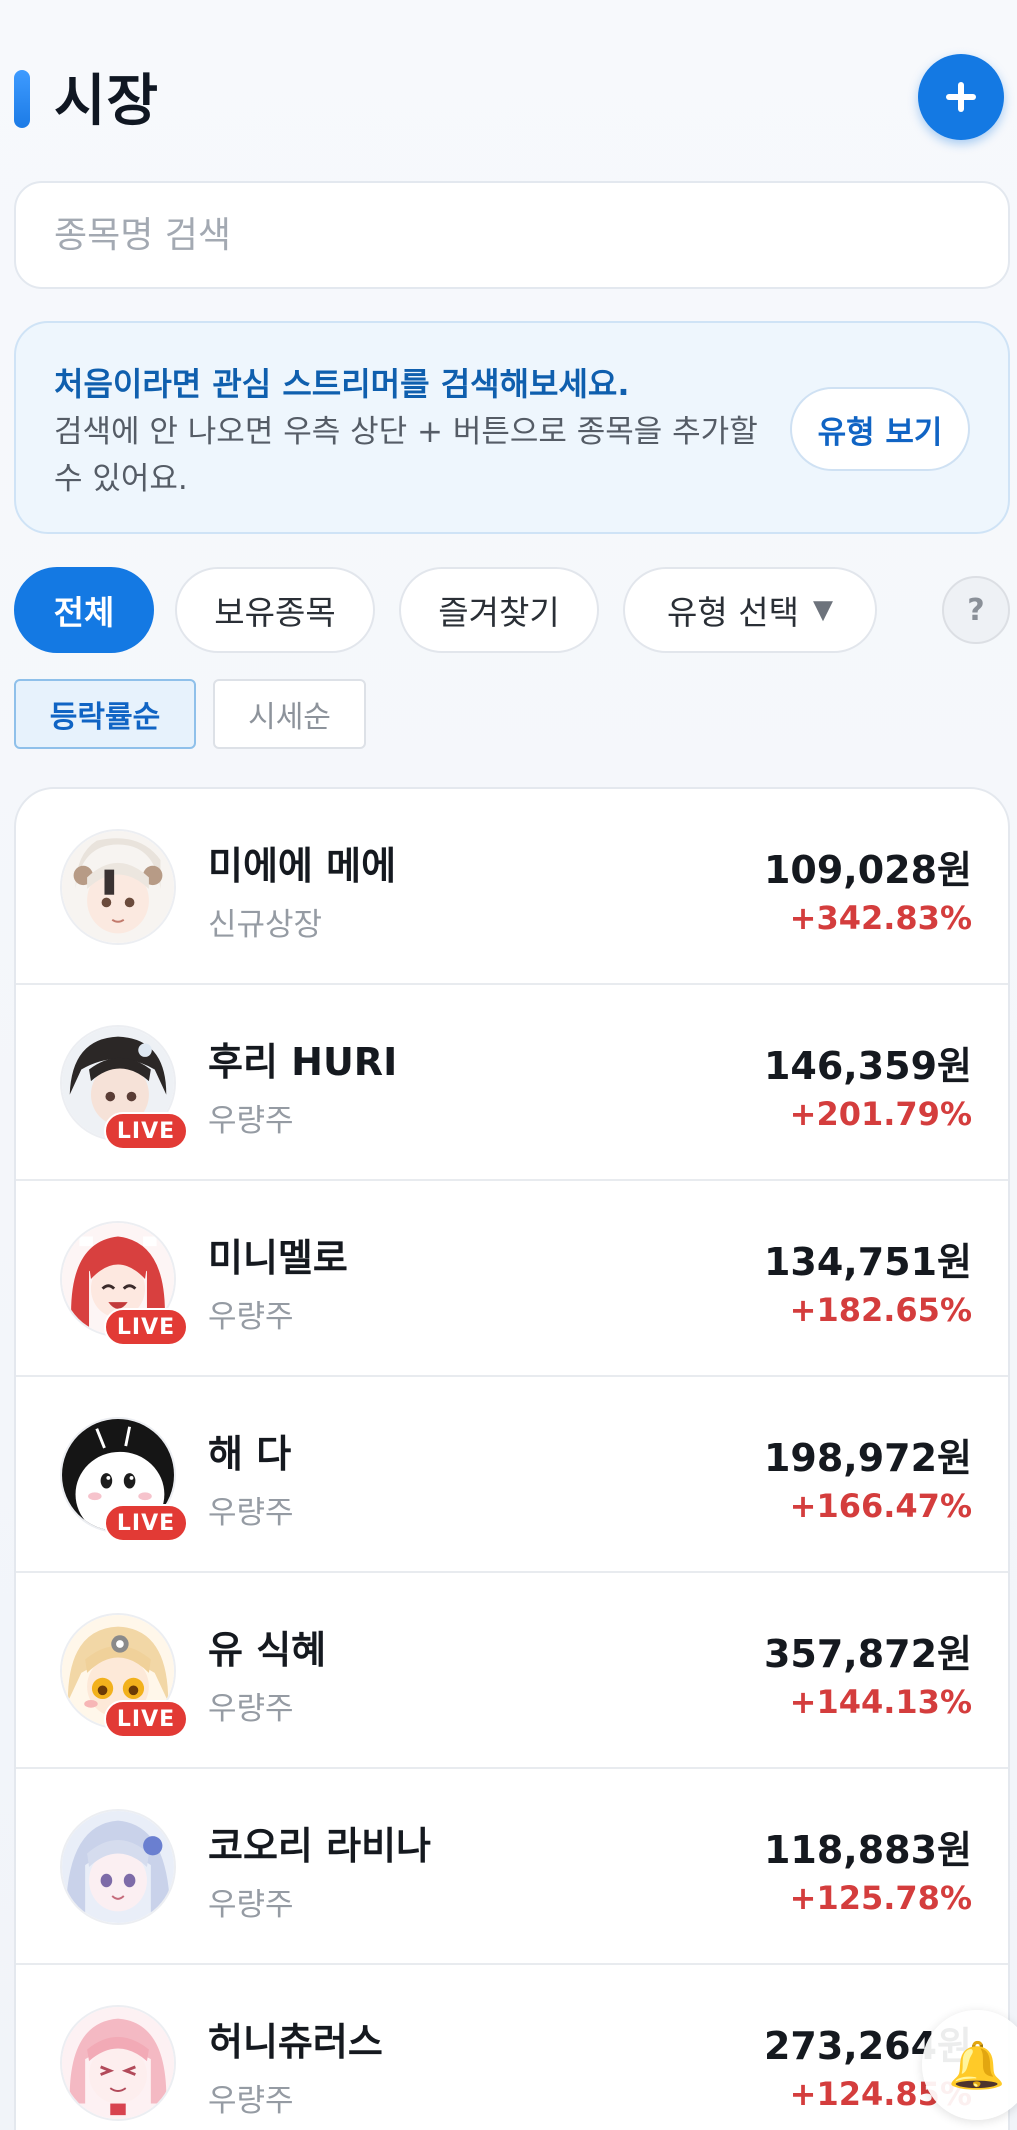 The height and width of the screenshot is (2130, 1017). What do you see at coordinates (822, 610) in the screenshot?
I see `dropdown-triangle-icon: ▼` at bounding box center [822, 610].